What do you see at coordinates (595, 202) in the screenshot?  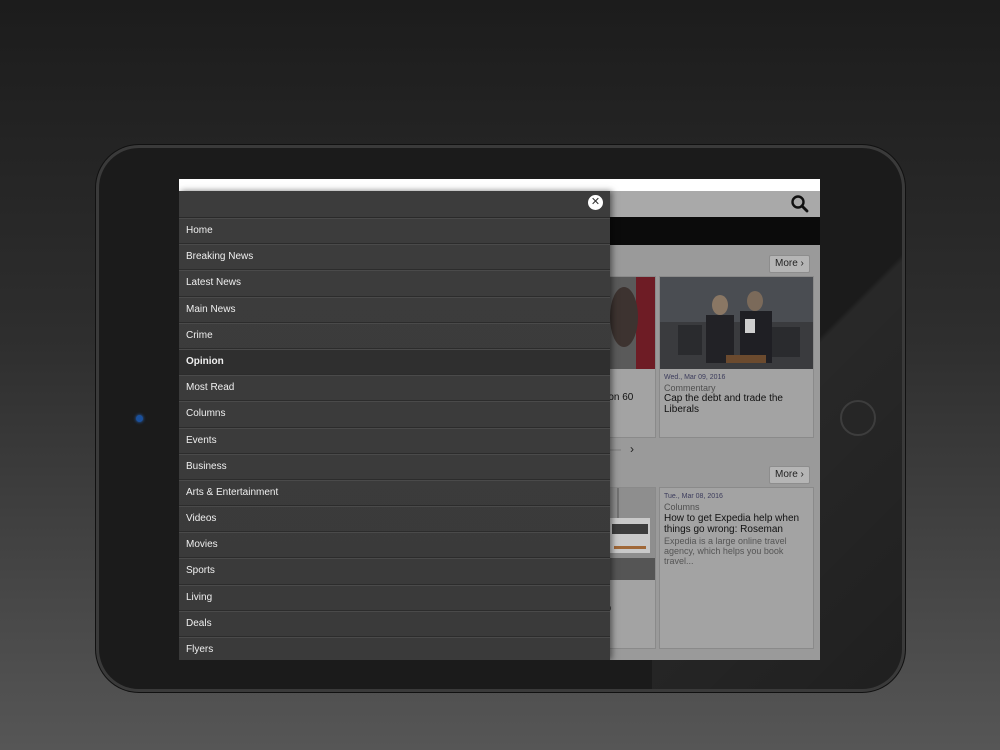 I see `close-icon: ✕` at bounding box center [595, 202].